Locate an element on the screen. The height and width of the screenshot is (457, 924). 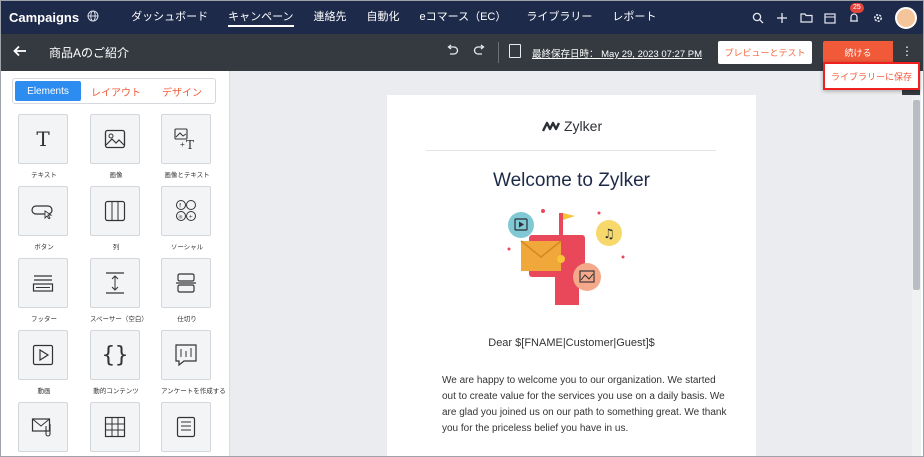
email-greeting: Dear $[FNAME|Customer|Guest]$ is located at coordinates (571, 343).